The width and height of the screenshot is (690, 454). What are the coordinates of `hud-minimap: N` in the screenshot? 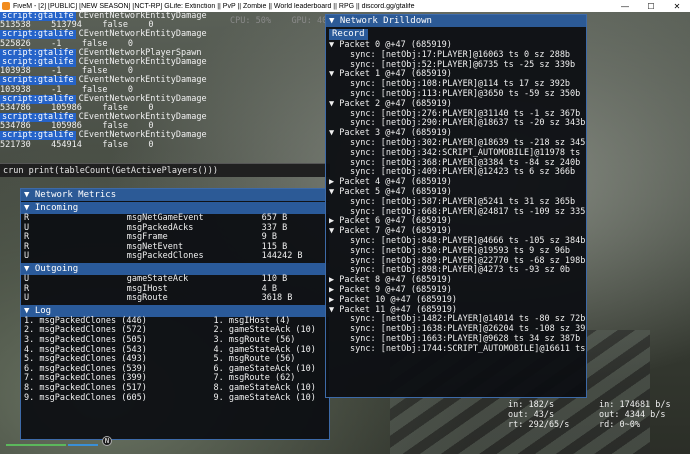 It's located at (66, 444).